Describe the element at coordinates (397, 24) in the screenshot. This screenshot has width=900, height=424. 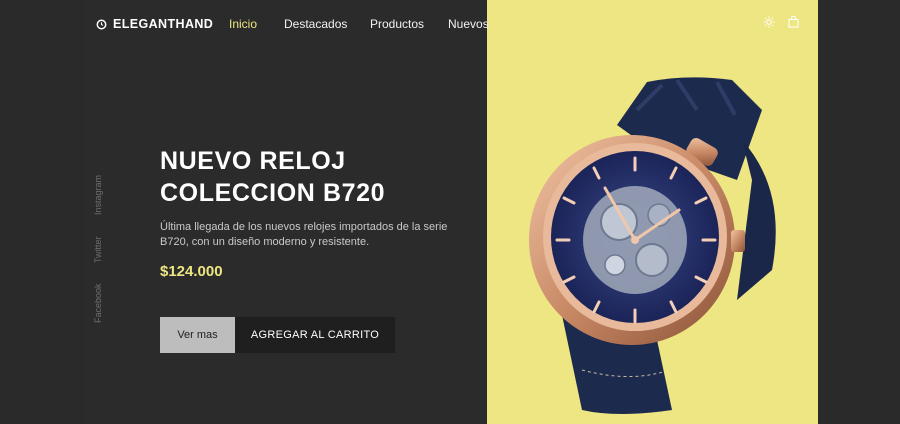
I see `nav-item-productos: Productos` at that location.